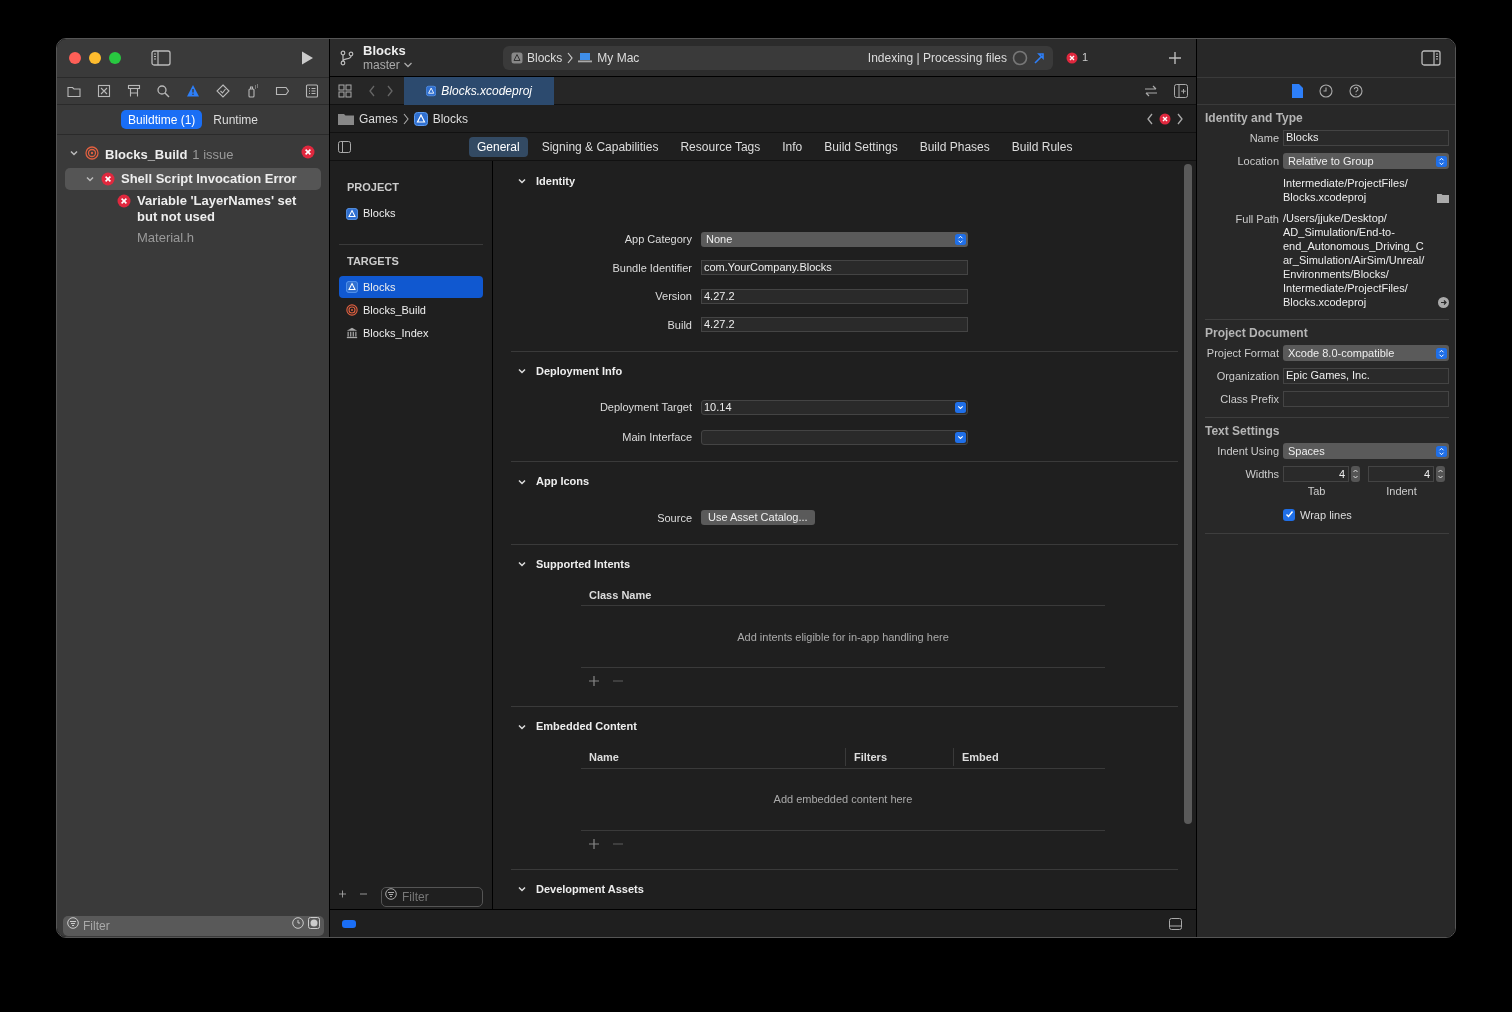 This screenshot has height=1012, width=1512. What do you see at coordinates (834, 407) in the screenshot?
I see `combo-box: 10.14` at bounding box center [834, 407].